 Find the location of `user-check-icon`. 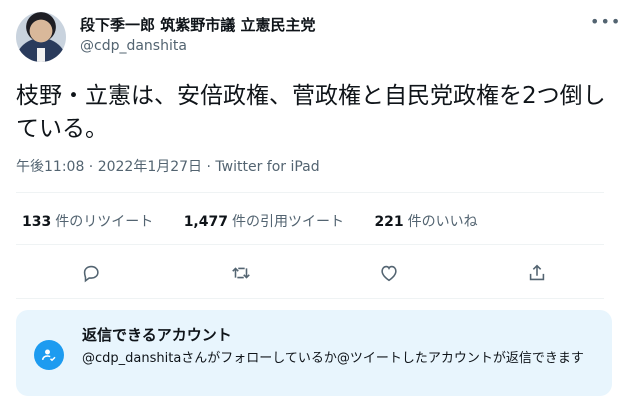

user-check-icon is located at coordinates (49, 355).